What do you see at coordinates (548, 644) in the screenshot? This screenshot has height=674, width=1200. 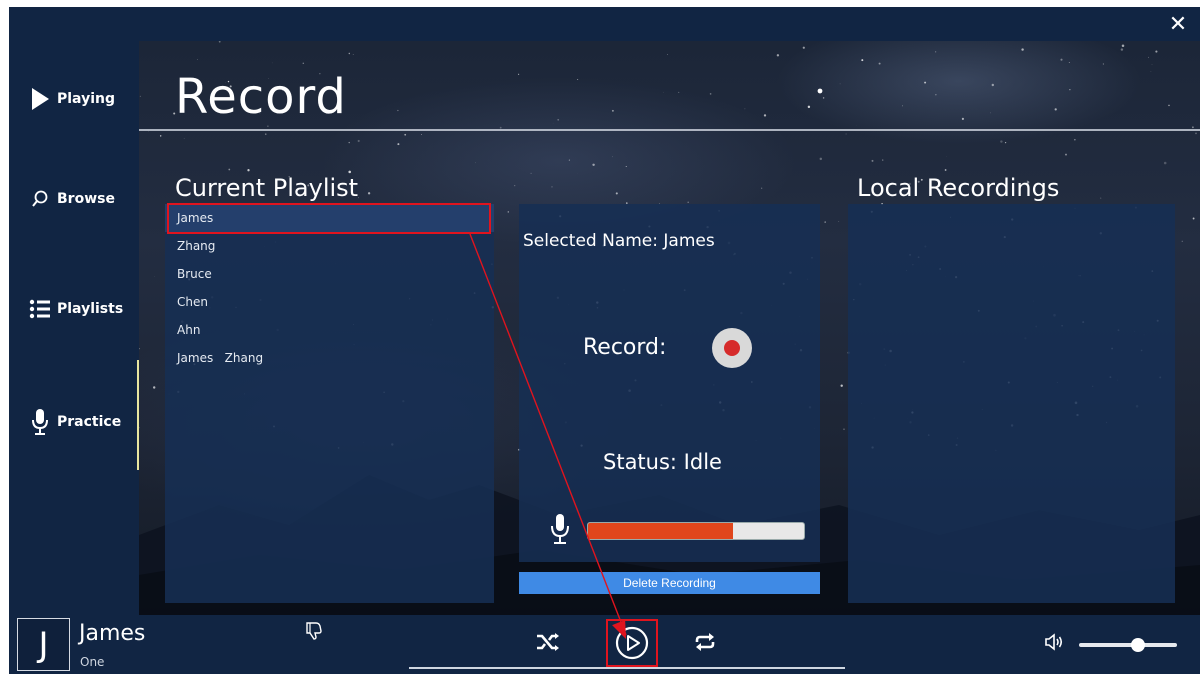 I see `shuffle-icon` at bounding box center [548, 644].